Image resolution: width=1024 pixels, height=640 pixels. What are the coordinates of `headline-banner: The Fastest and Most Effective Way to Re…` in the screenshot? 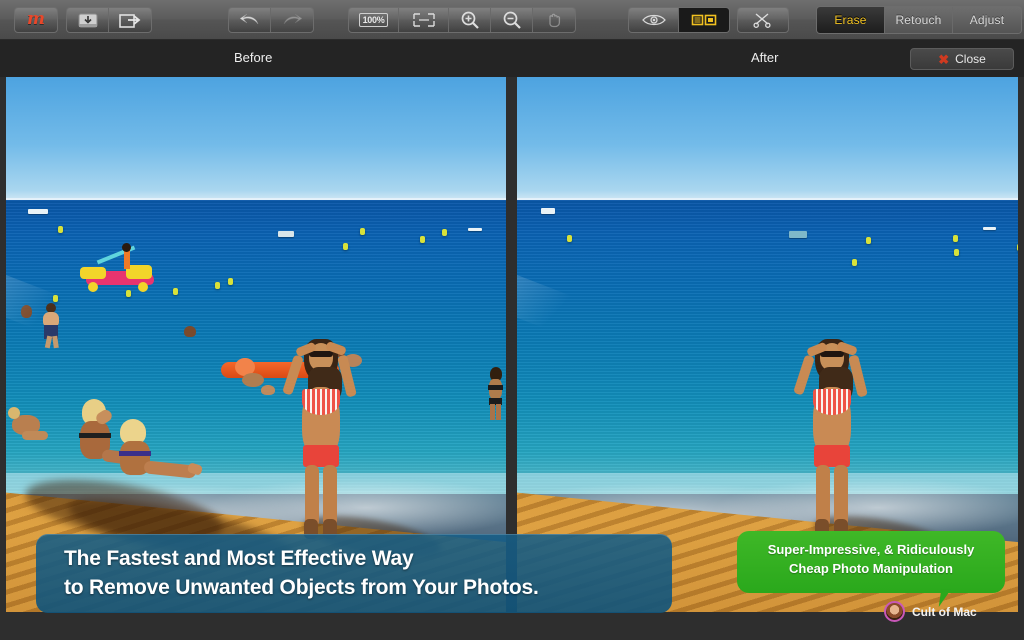 It's located at (354, 573).